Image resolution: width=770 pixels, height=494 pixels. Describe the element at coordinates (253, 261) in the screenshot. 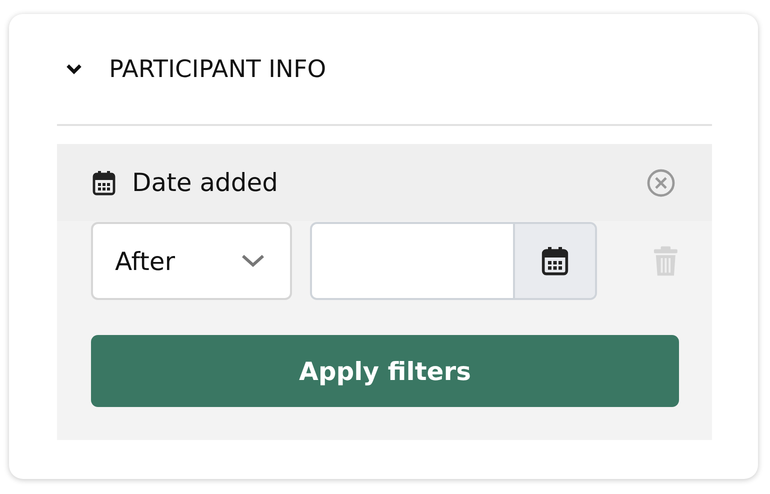

I see `chevron-icon` at that location.